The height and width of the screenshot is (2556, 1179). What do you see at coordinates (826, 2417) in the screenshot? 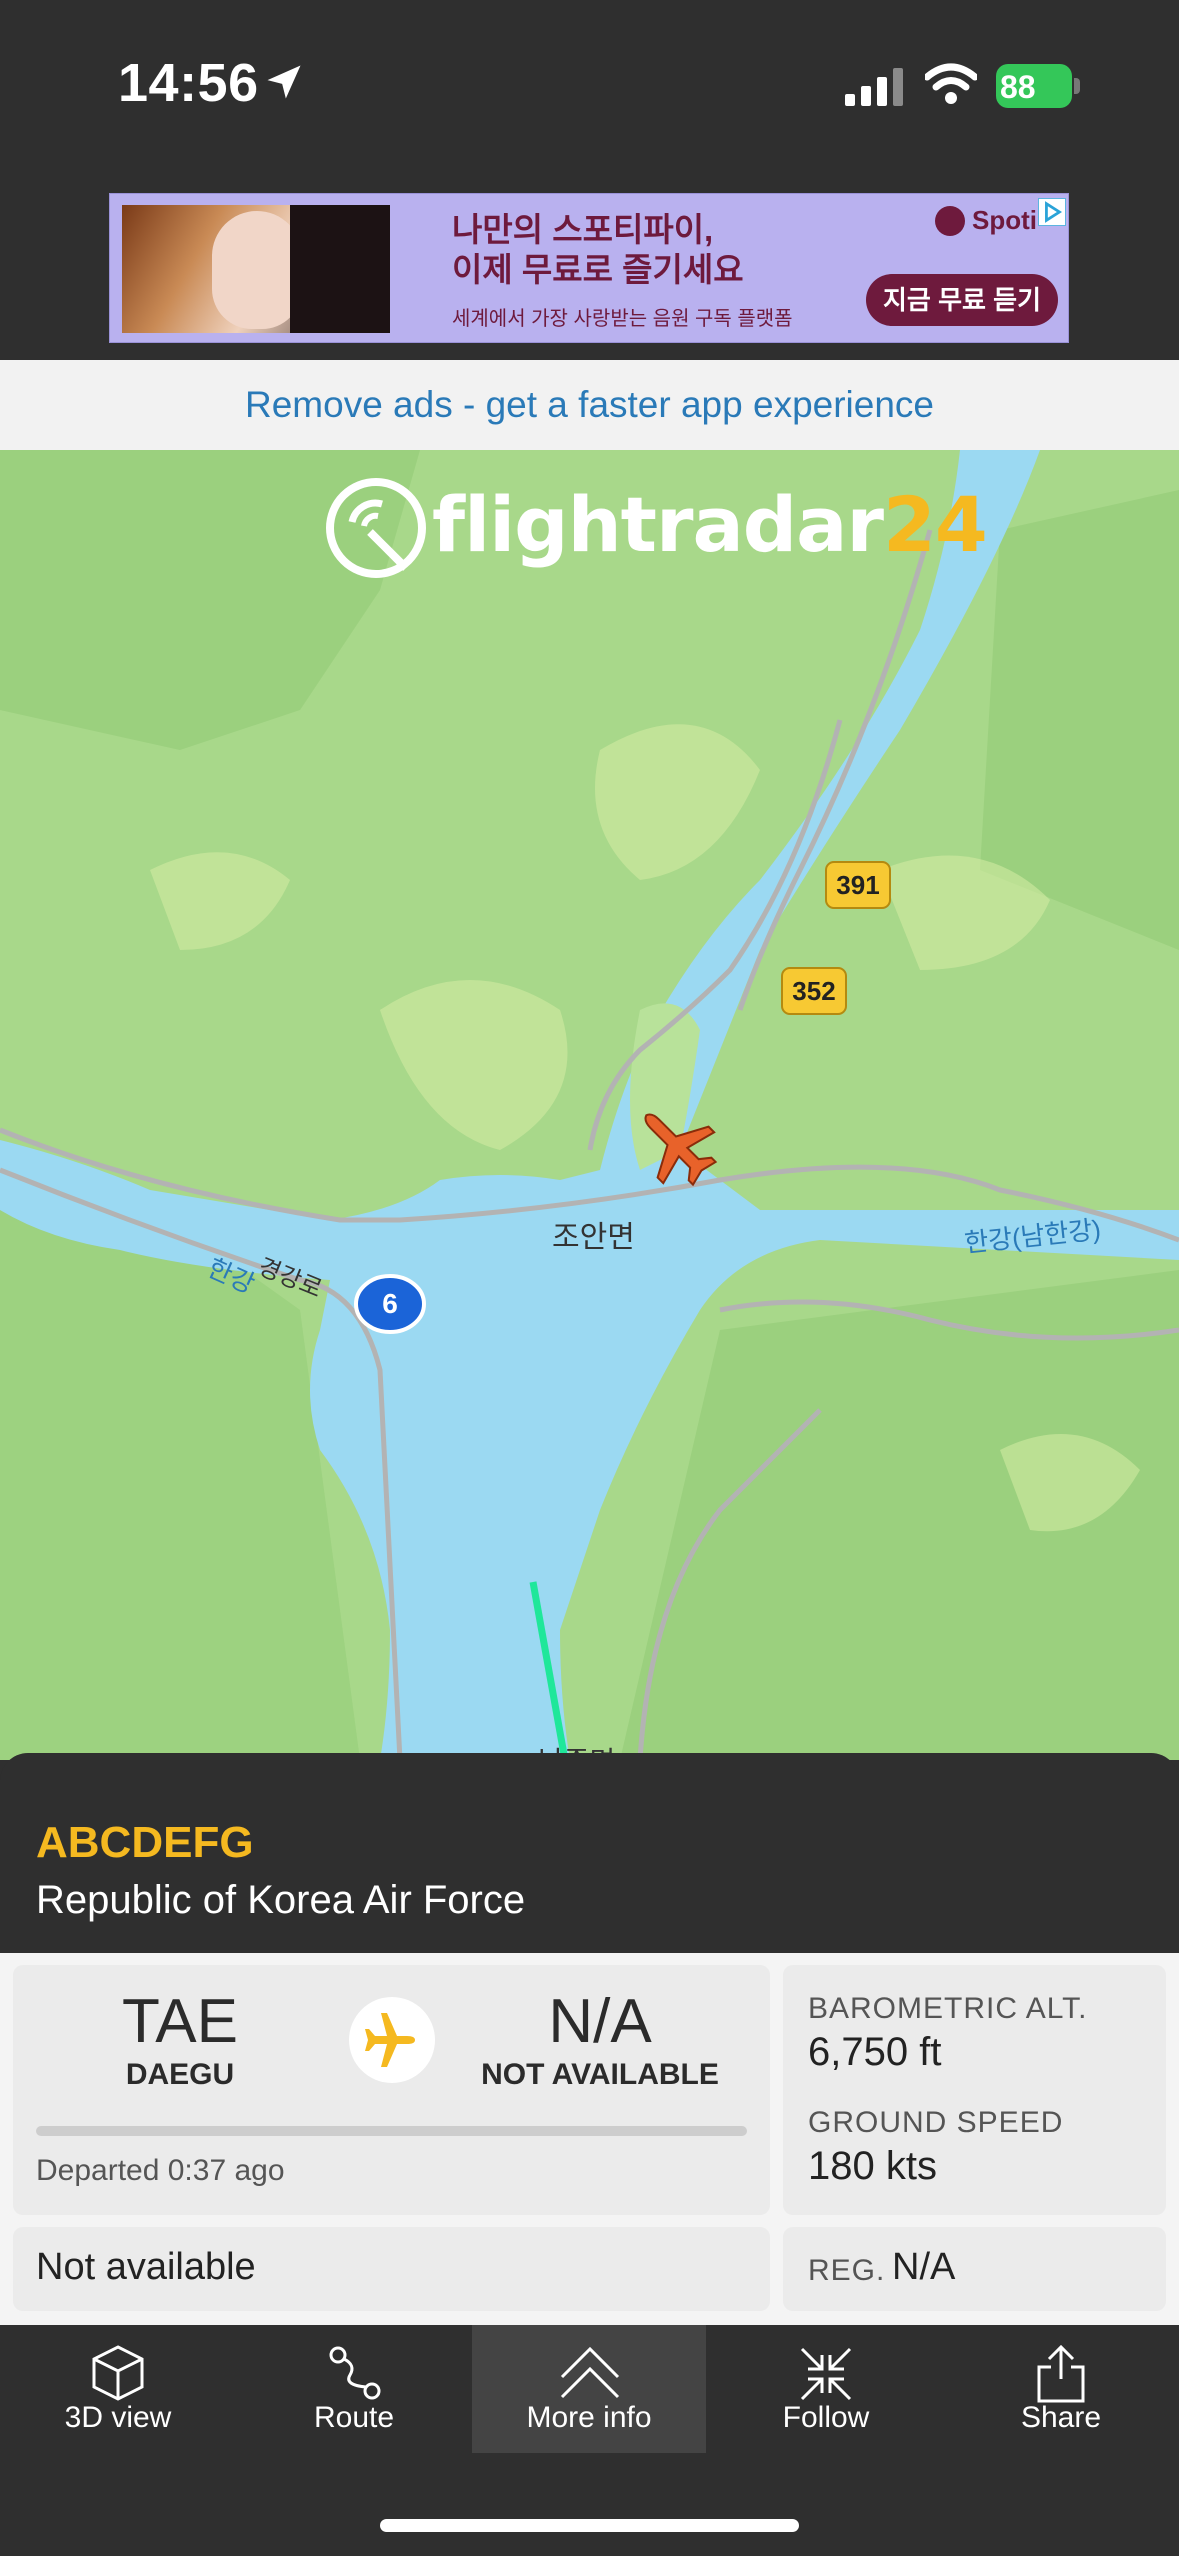
I see `tab-label-follow: Follow` at bounding box center [826, 2417].